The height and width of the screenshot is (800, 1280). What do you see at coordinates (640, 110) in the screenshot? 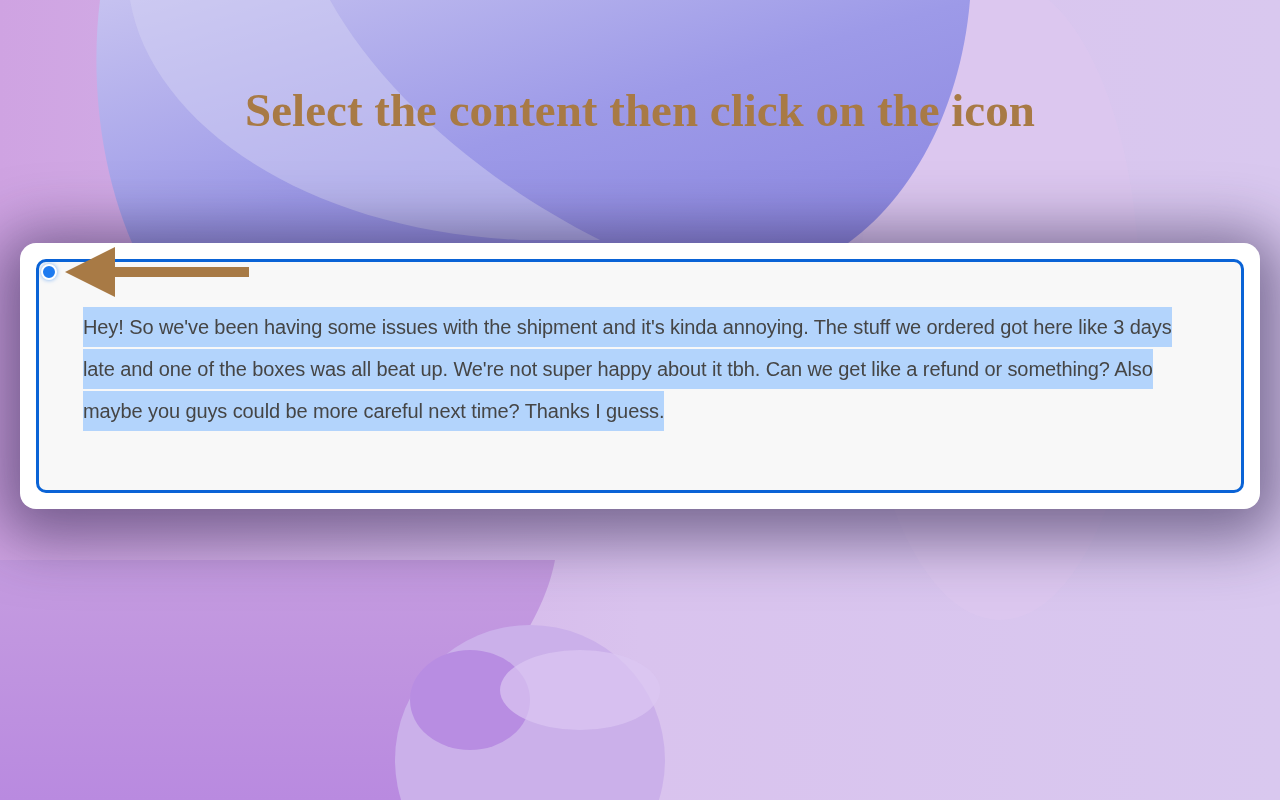
I see `heading: Select the content then click on the icon` at bounding box center [640, 110].